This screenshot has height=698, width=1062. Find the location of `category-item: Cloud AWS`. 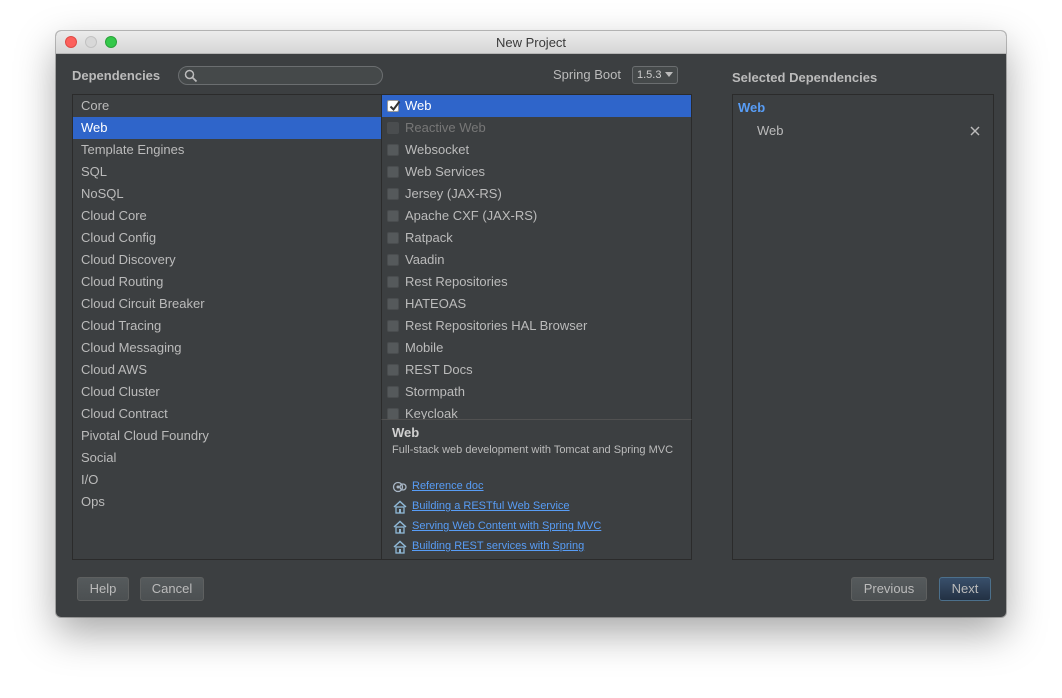

category-item: Cloud AWS is located at coordinates (227, 370).